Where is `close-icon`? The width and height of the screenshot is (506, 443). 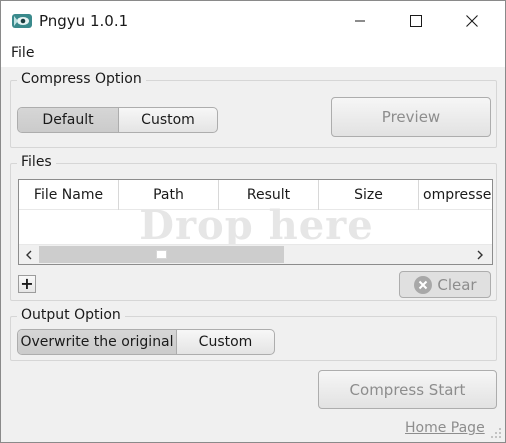
close-icon is located at coordinates (472, 21).